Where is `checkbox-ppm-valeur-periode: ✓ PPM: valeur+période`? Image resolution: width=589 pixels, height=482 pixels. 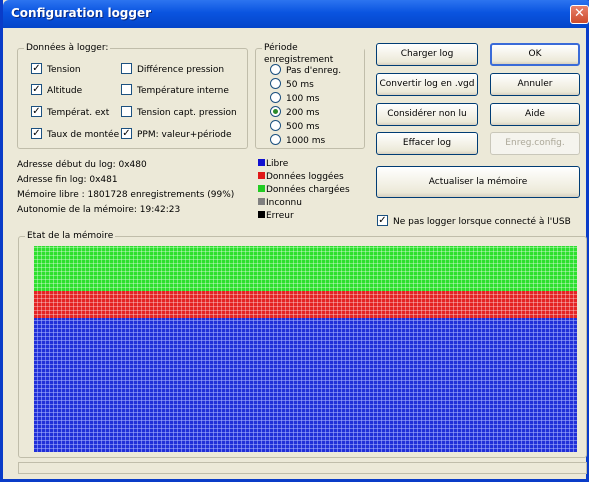
checkbox-ppm-valeur-periode: ✓ PPM: valeur+période is located at coordinates (176, 135).